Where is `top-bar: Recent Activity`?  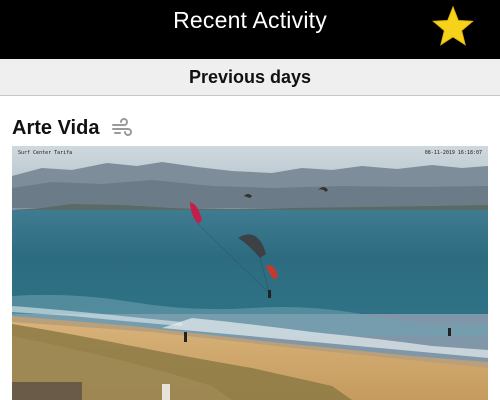
top-bar: Recent Activity is located at coordinates (250, 29).